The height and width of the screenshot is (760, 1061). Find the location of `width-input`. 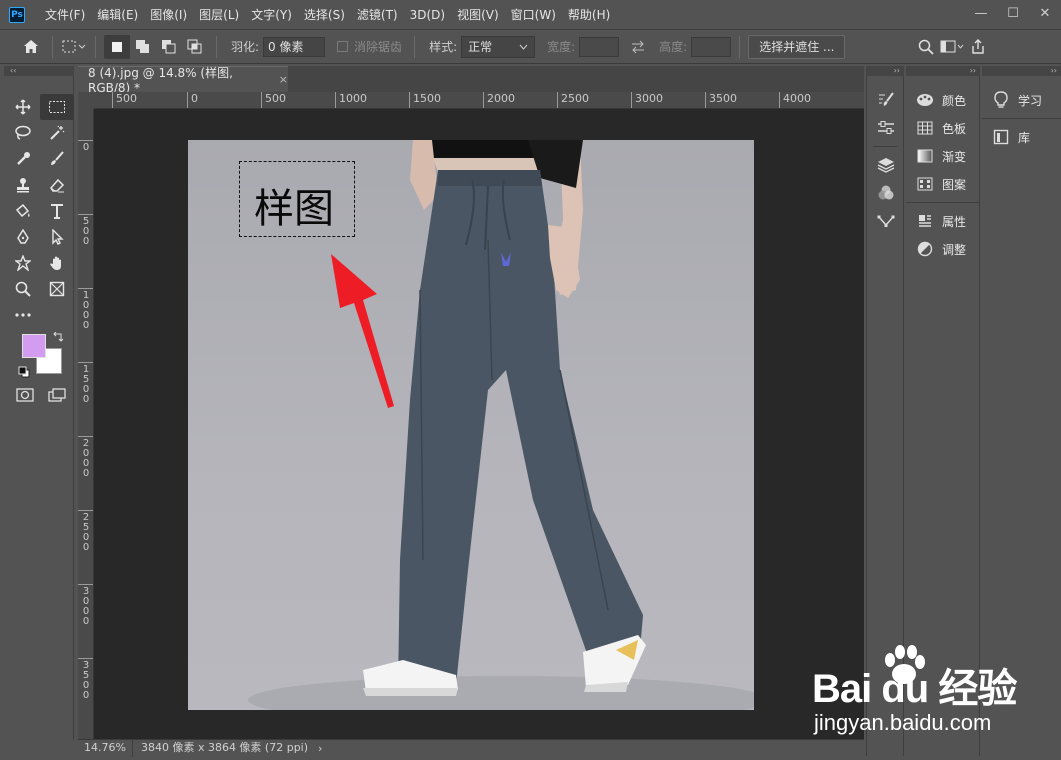

width-input is located at coordinates (599, 46).